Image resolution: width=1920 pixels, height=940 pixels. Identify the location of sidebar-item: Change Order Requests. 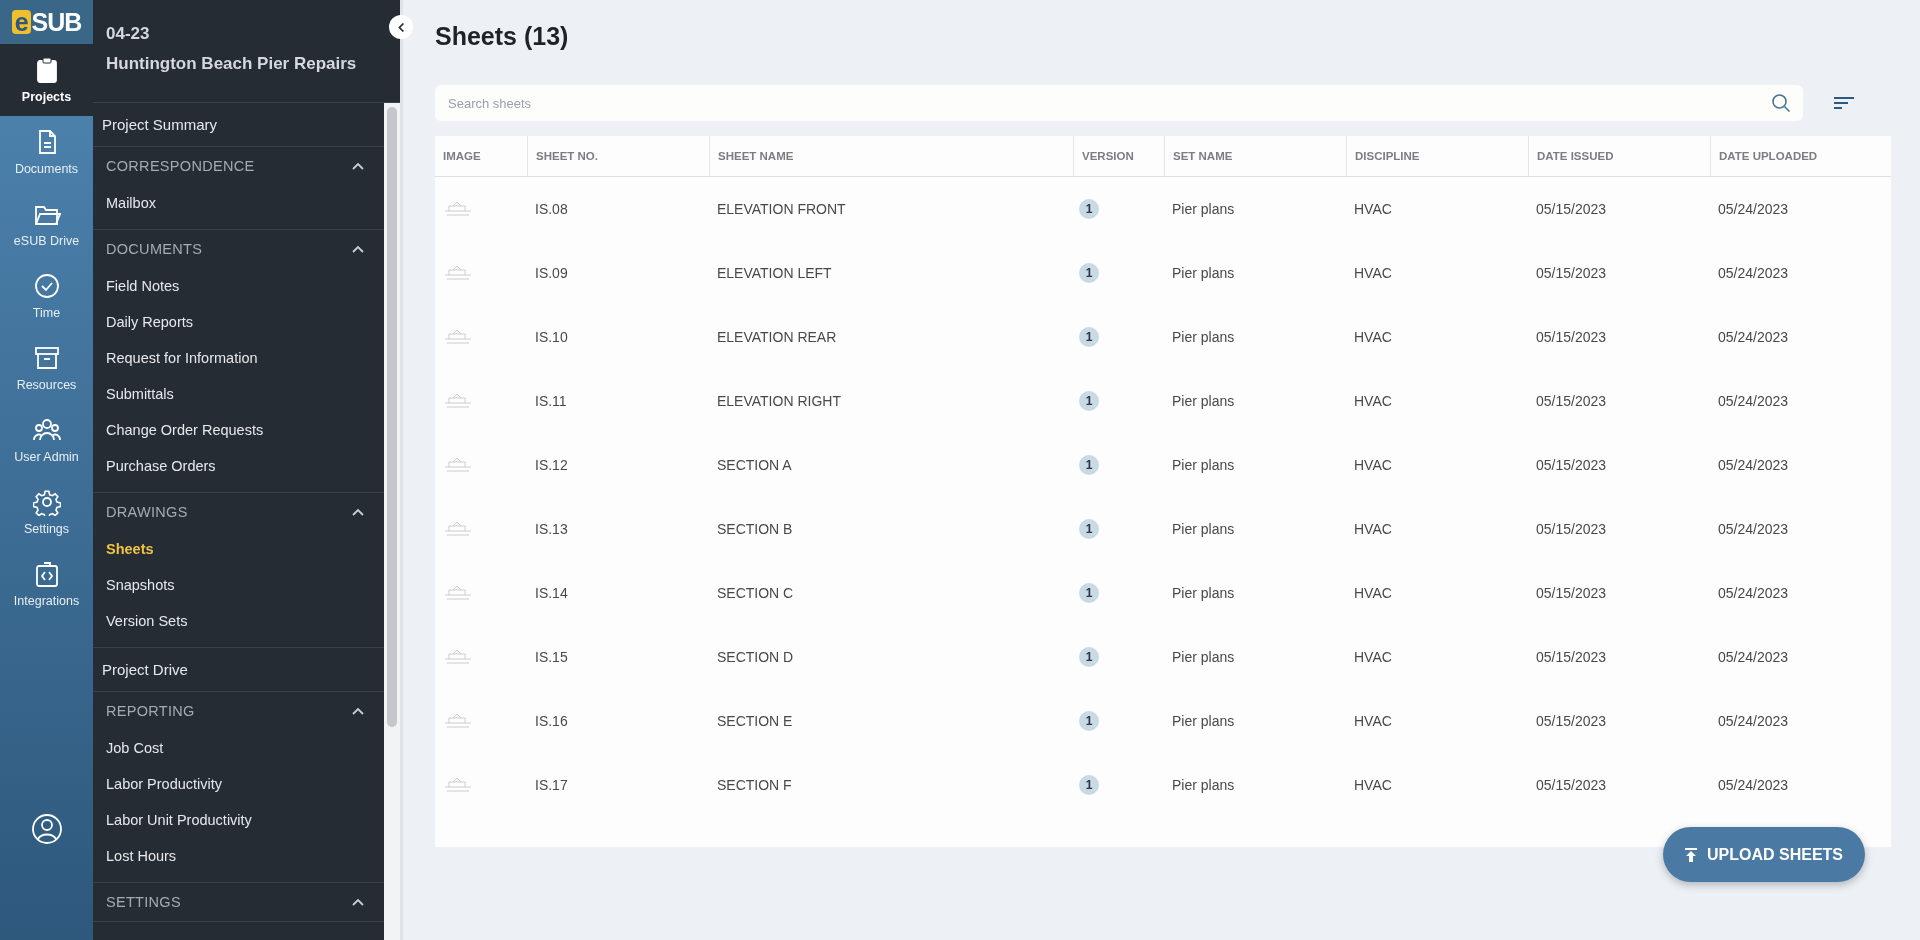
(238, 430).